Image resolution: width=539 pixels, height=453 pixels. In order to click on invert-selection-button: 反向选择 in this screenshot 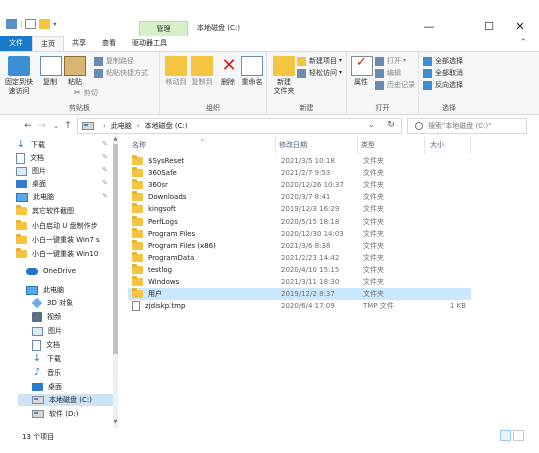, I will do `click(443, 85)`.